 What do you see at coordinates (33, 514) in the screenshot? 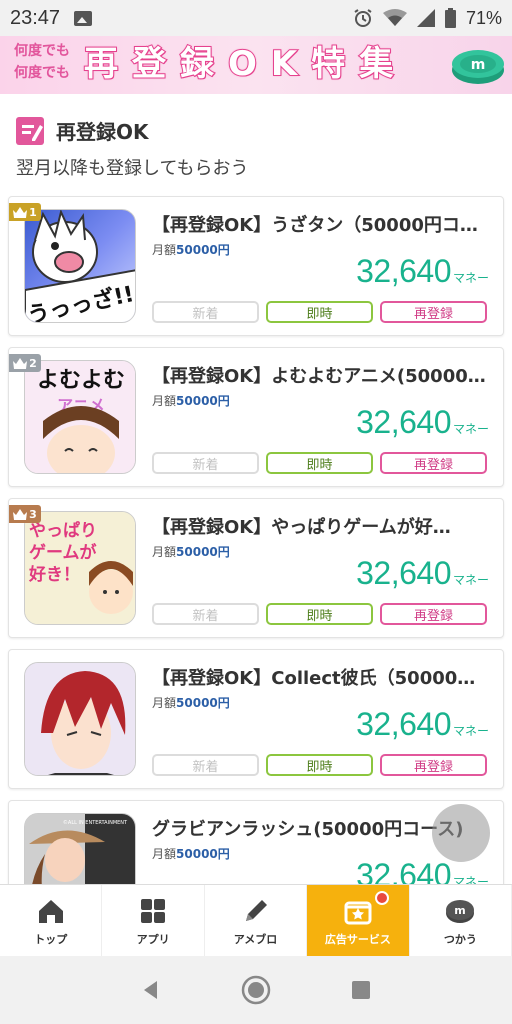
I see `rank-number: 3` at bounding box center [33, 514].